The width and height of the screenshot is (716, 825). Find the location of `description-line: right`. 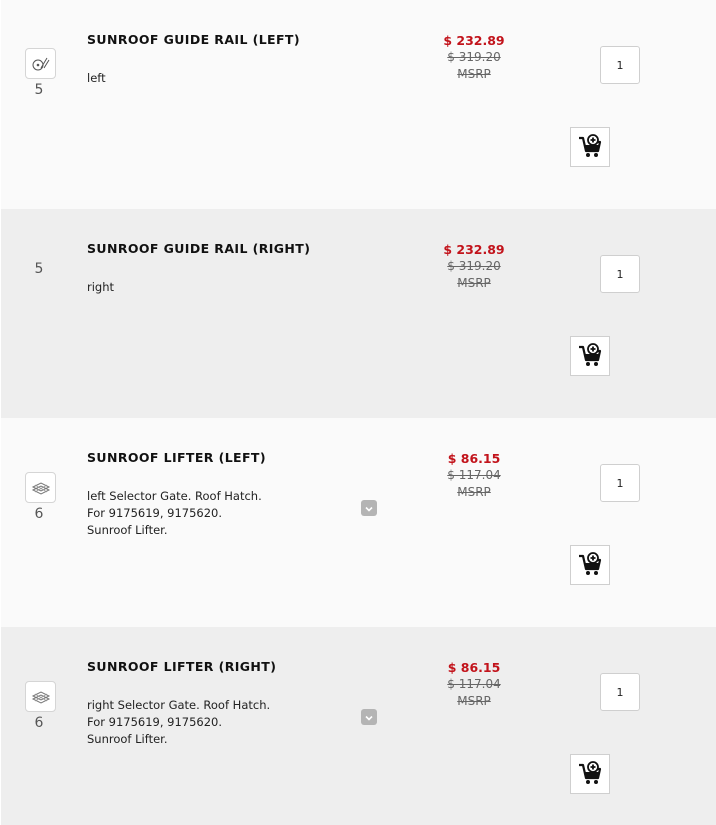

description-line: right is located at coordinates (101, 287).